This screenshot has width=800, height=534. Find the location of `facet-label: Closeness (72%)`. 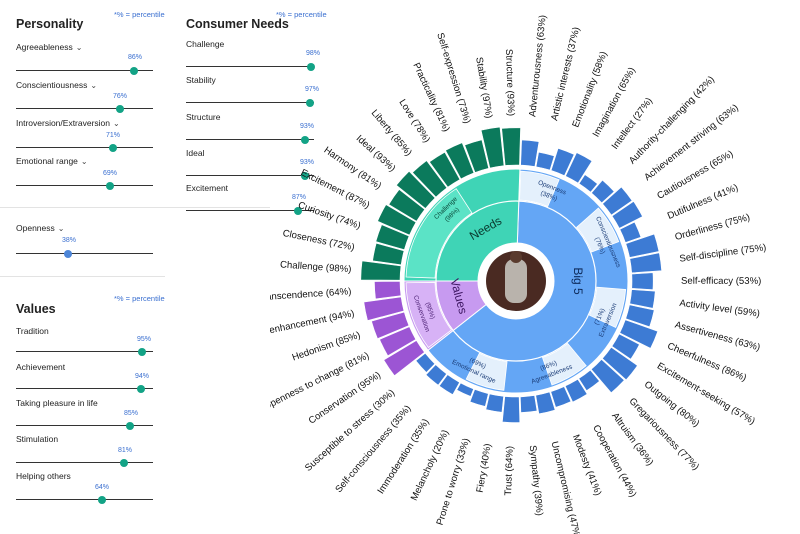

facet-label: Closeness (72%) is located at coordinates (319, 240).